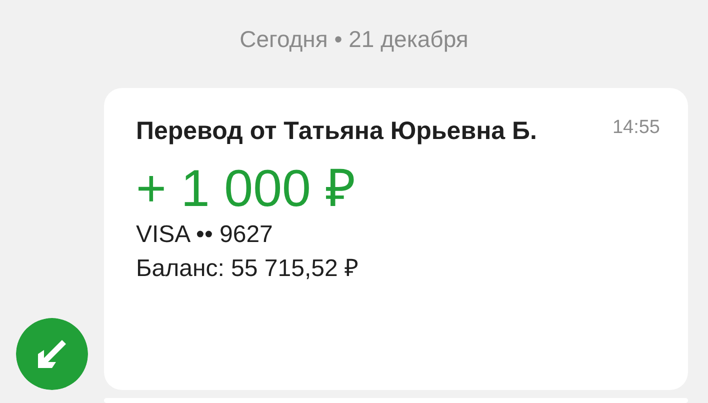 This screenshot has height=403, width=708. What do you see at coordinates (246, 189) in the screenshot?
I see `amount-text: + 1 000 ₽` at bounding box center [246, 189].